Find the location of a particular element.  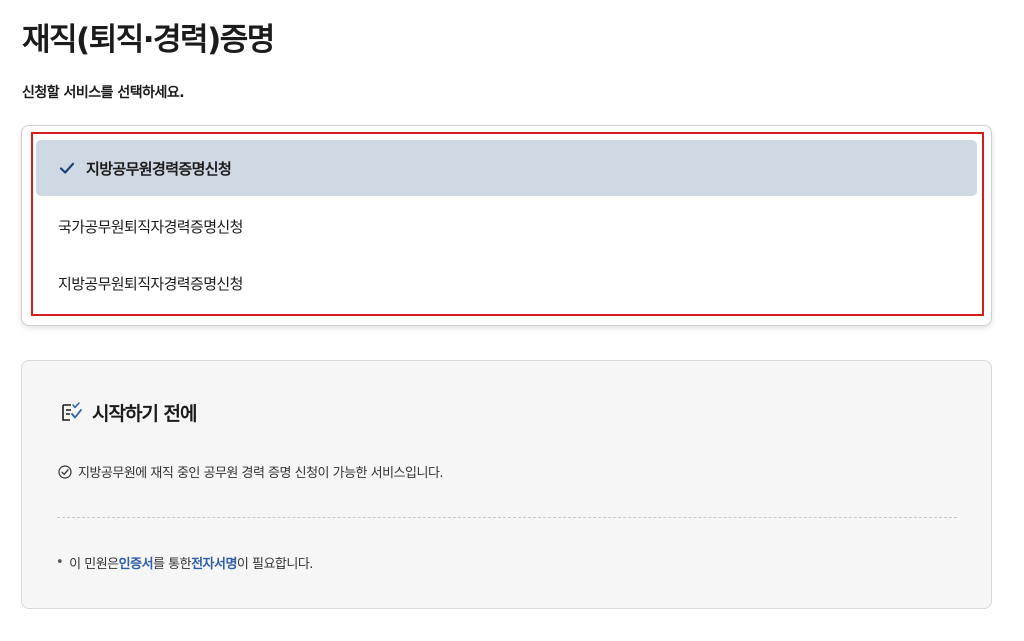

service-prompt: 신청할 서비스를 선택하세요. is located at coordinates (103, 93).